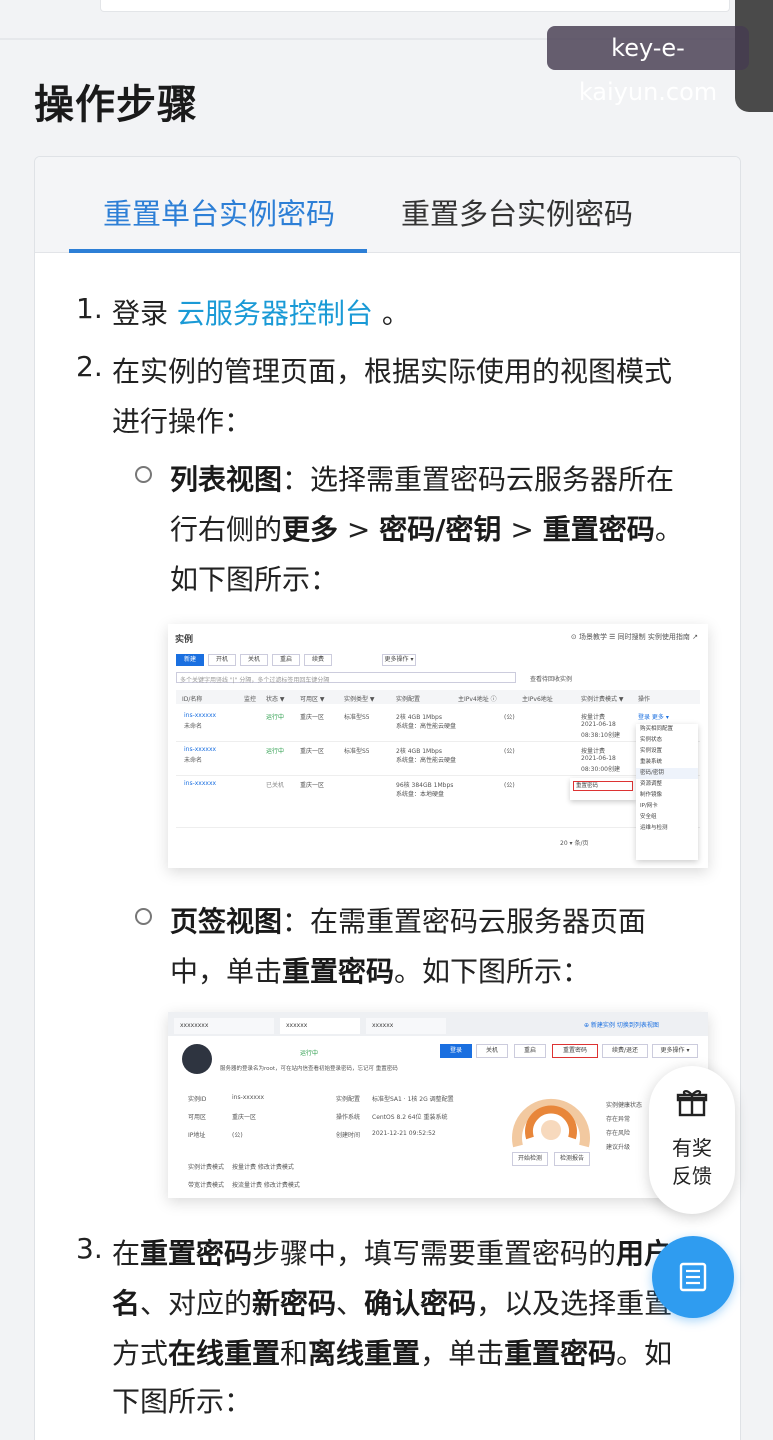 Image resolution: width=773 pixels, height=1440 pixels. Describe the element at coordinates (618, 1147) in the screenshot. I see `s2-health-item: 建议升级` at that location.